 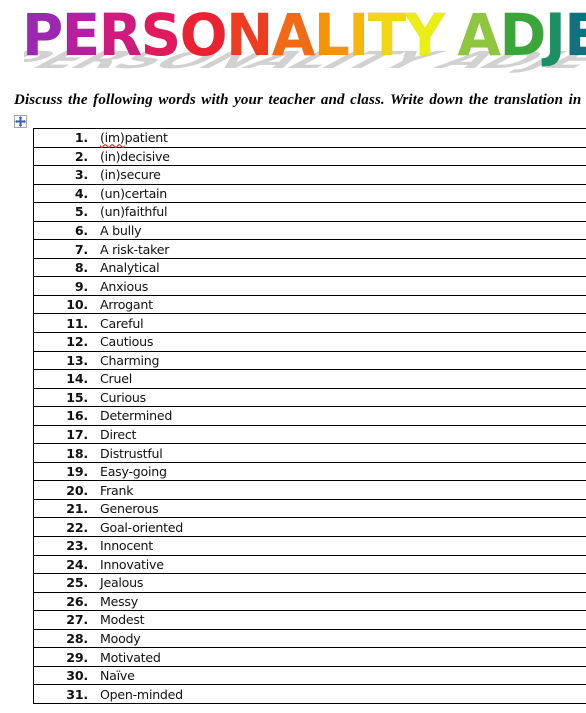 I want to click on adjective-cell: 23. Innocent, so click(x=309, y=546).